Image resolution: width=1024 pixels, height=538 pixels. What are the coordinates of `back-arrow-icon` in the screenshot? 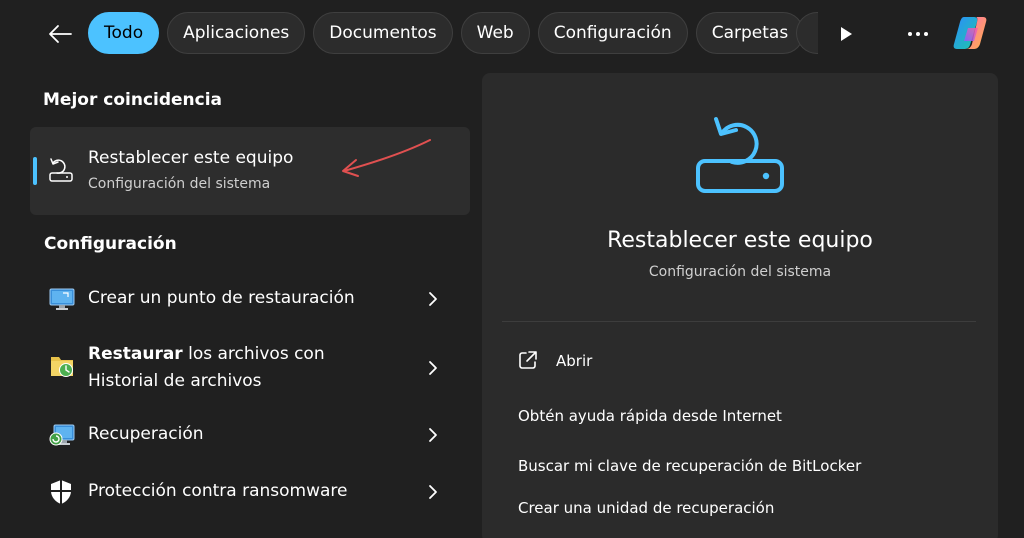 It's located at (60, 34).